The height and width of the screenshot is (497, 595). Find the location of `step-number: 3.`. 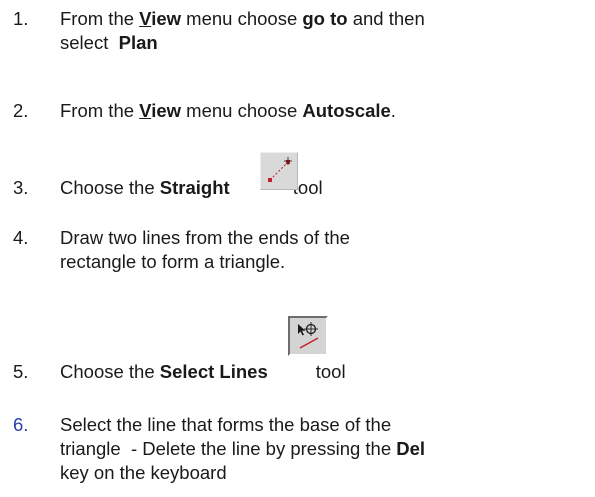

step-number: 3. is located at coordinates (21, 187).